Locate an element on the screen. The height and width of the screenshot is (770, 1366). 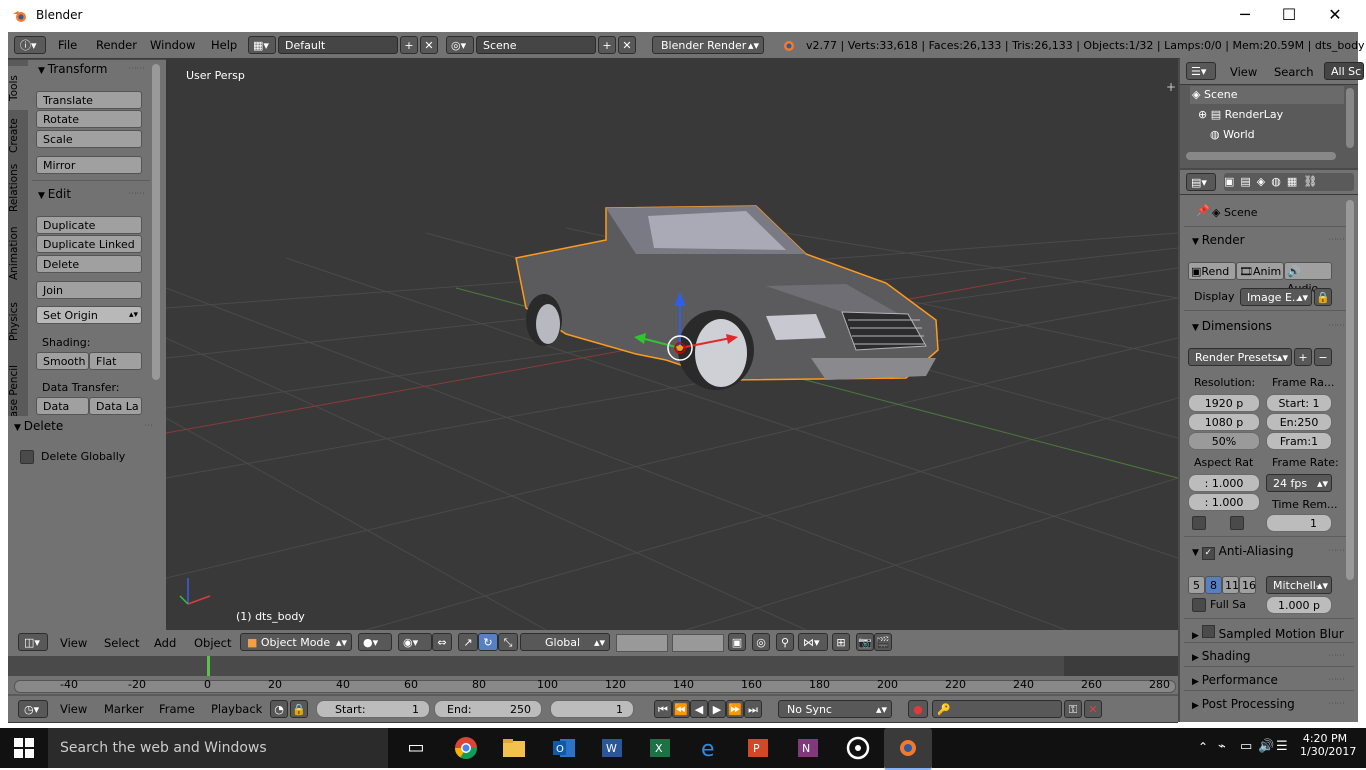
preset-add-icon: + is located at coordinates (1303, 357).